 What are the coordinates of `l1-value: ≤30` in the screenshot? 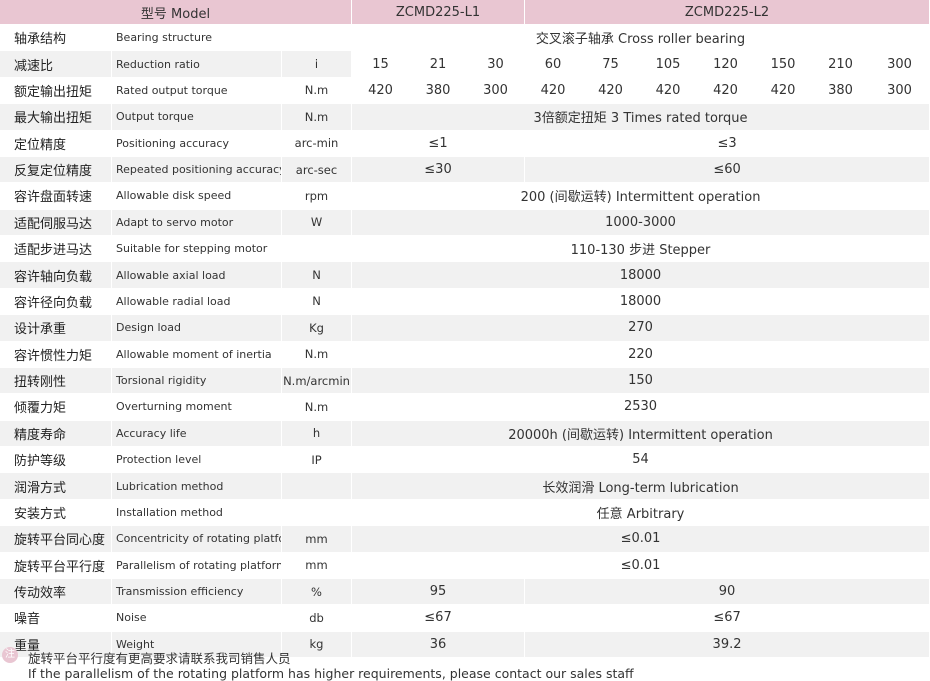 It's located at (439, 170).